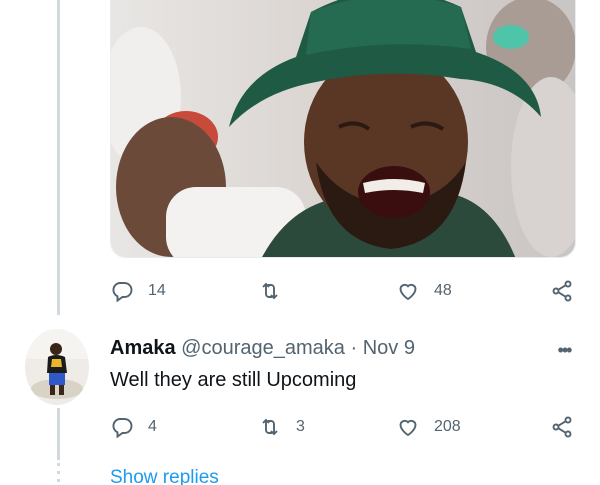 This screenshot has width=600, height=485. I want to click on avatar, so click(57, 367).